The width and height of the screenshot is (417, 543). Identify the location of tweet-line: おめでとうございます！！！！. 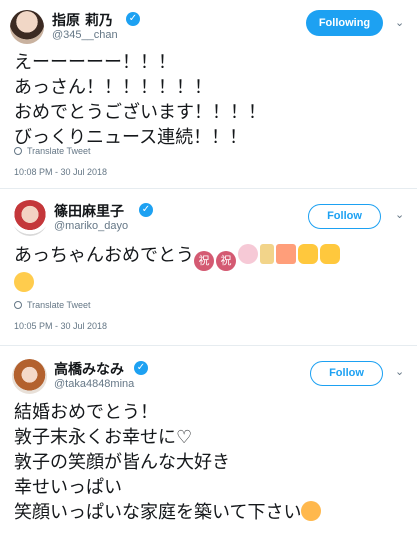
(140, 112).